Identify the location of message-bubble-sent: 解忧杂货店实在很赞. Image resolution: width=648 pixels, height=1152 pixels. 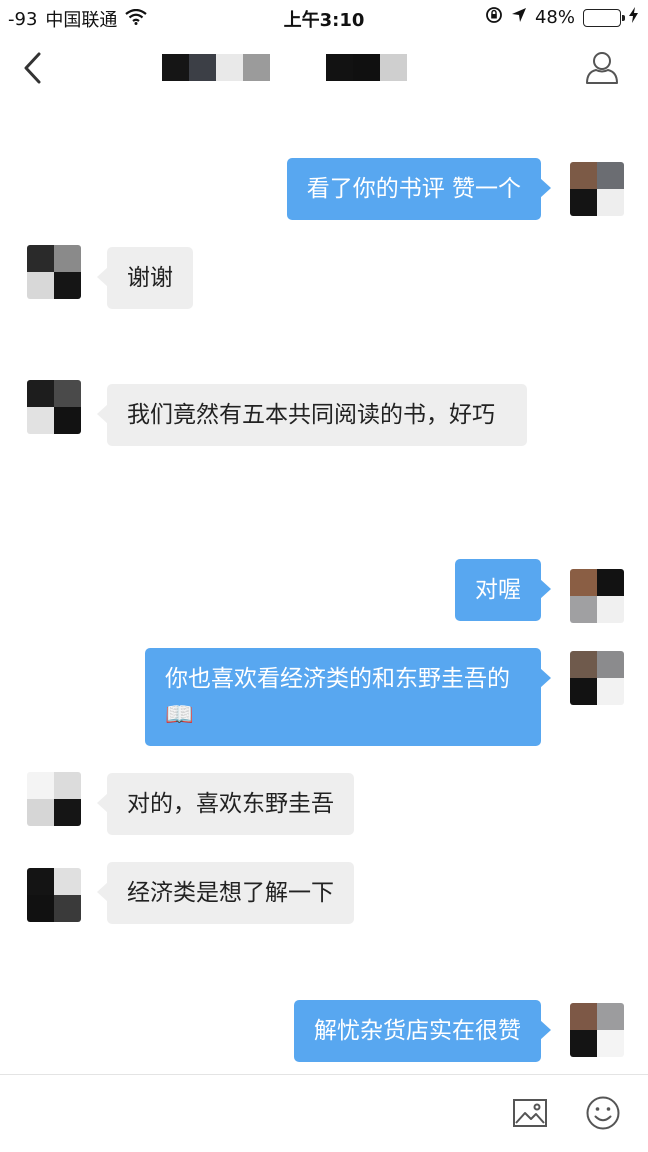
(422, 1031).